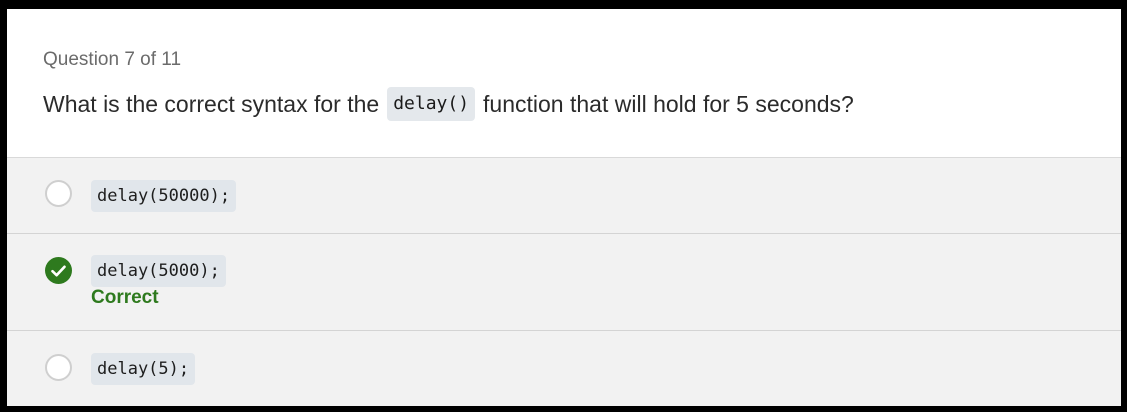 The width and height of the screenshot is (1127, 412). Describe the element at coordinates (125, 297) in the screenshot. I see `correct-feedback: Correct` at that location.